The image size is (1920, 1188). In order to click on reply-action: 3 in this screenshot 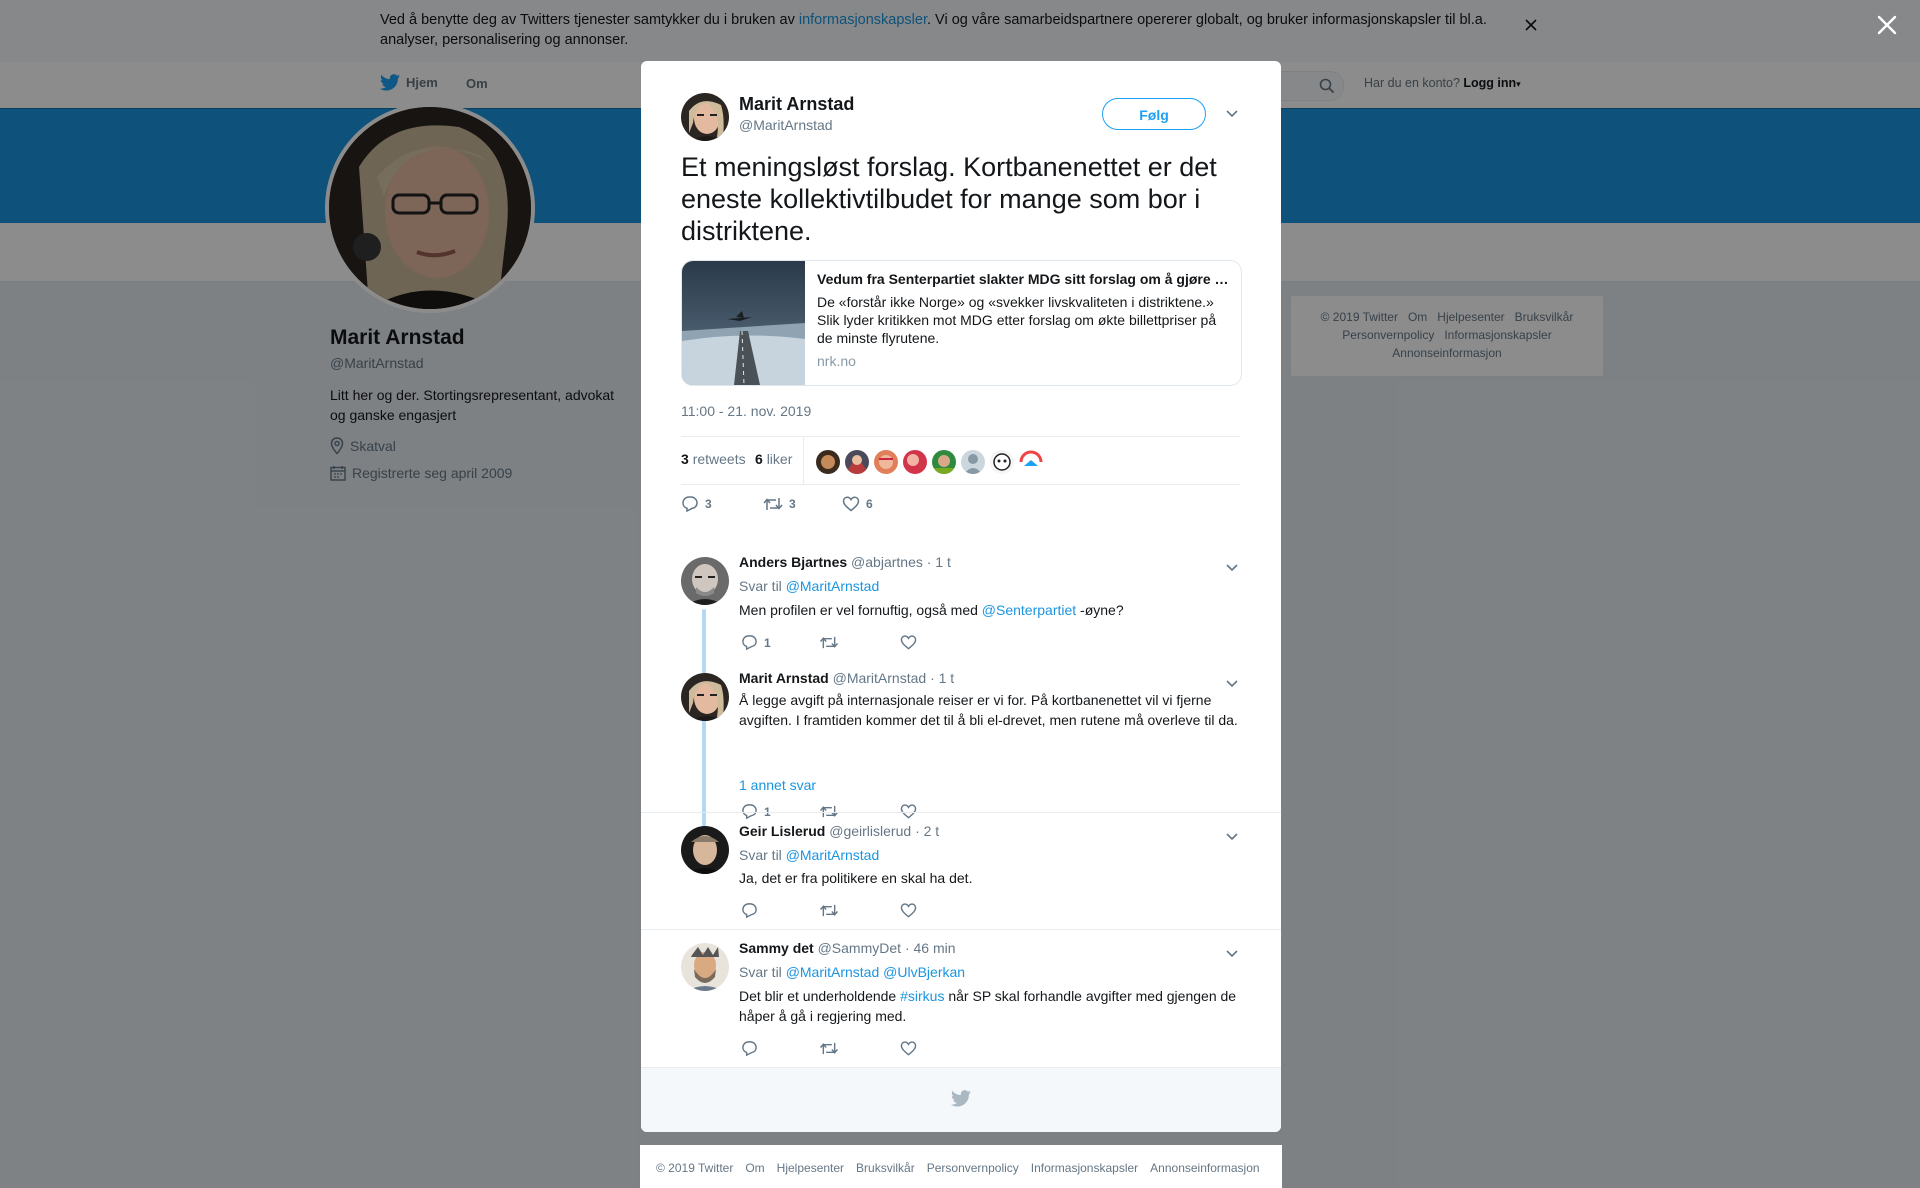, I will do `click(696, 504)`.